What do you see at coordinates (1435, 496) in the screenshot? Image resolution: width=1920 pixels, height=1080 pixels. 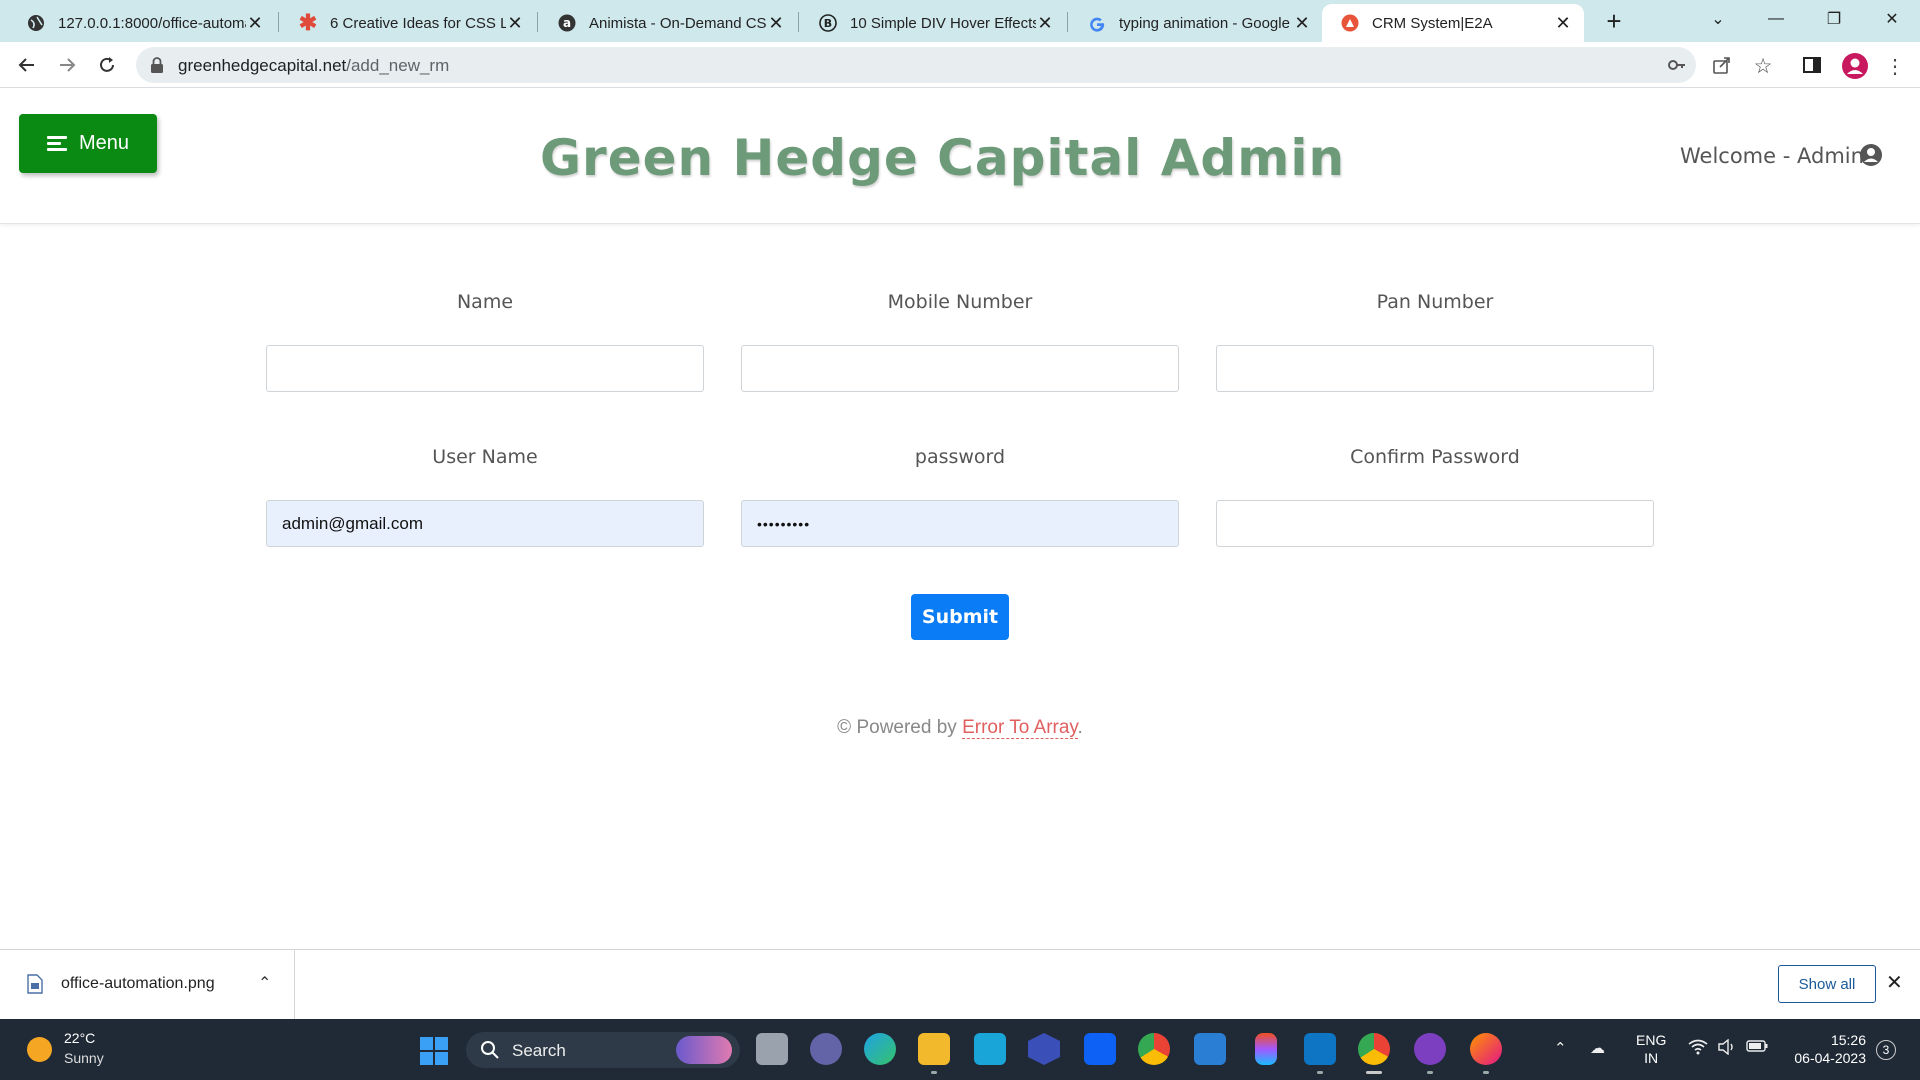 I see `confirm-password-field-group: Confirm Password` at bounding box center [1435, 496].